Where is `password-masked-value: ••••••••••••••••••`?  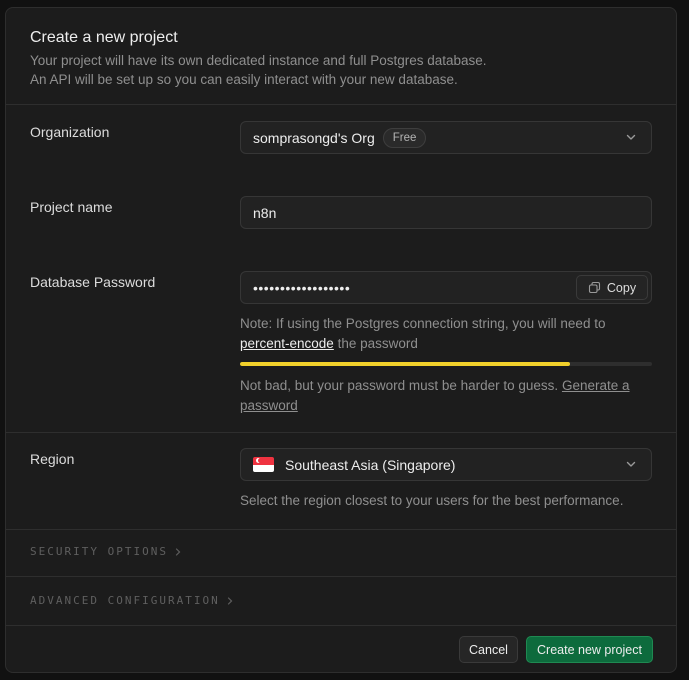
password-masked-value: •••••••••••••••••• is located at coordinates (302, 287).